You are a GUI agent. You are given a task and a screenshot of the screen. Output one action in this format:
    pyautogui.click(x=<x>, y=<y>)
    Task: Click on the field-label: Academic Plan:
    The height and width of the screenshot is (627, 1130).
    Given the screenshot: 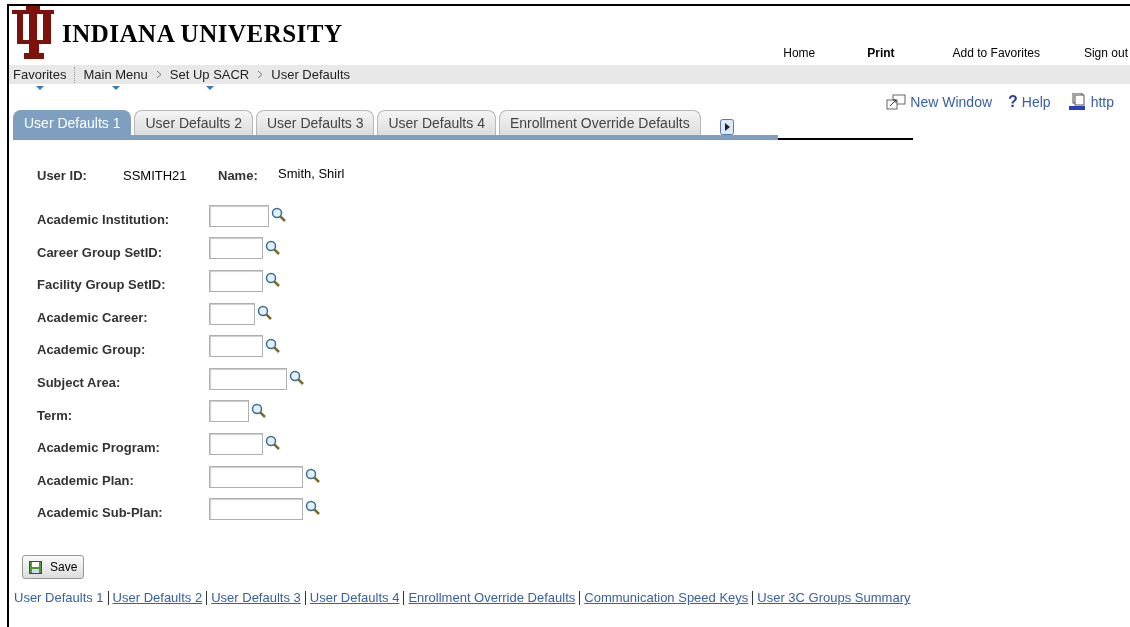 What is the action you would take?
    pyautogui.click(x=86, y=480)
    